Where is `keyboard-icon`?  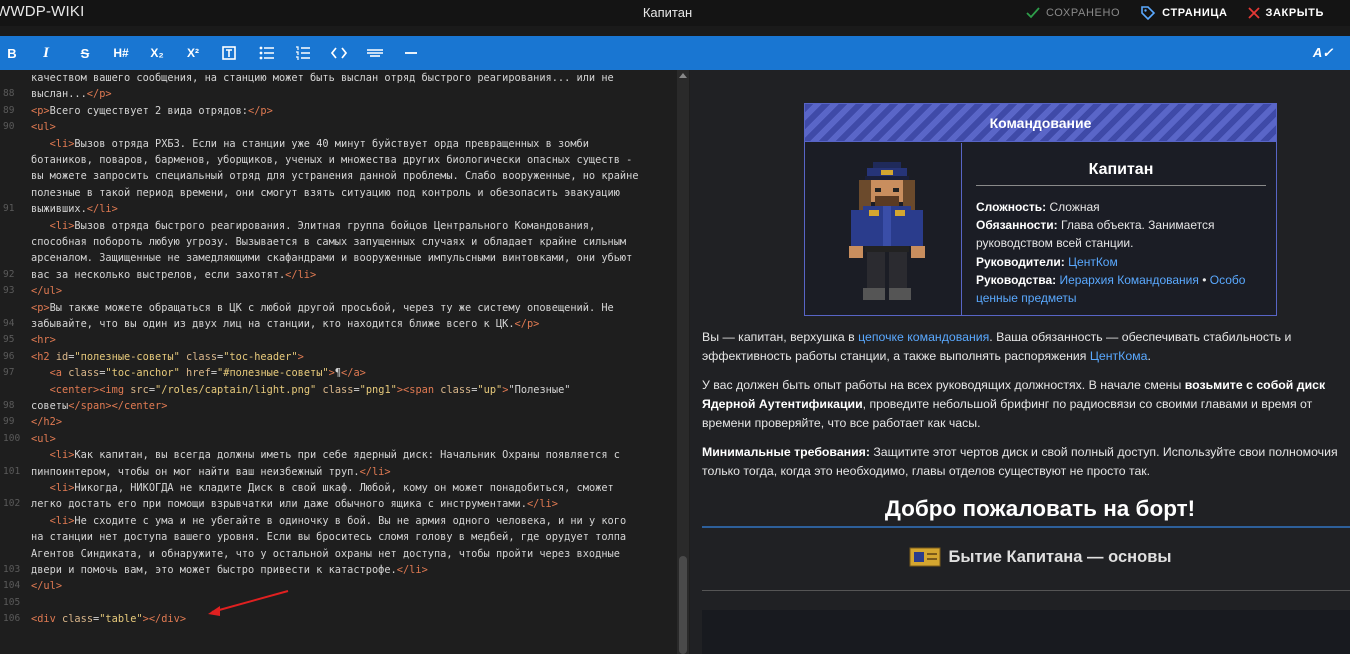
keyboard-icon is located at coordinates (375, 53).